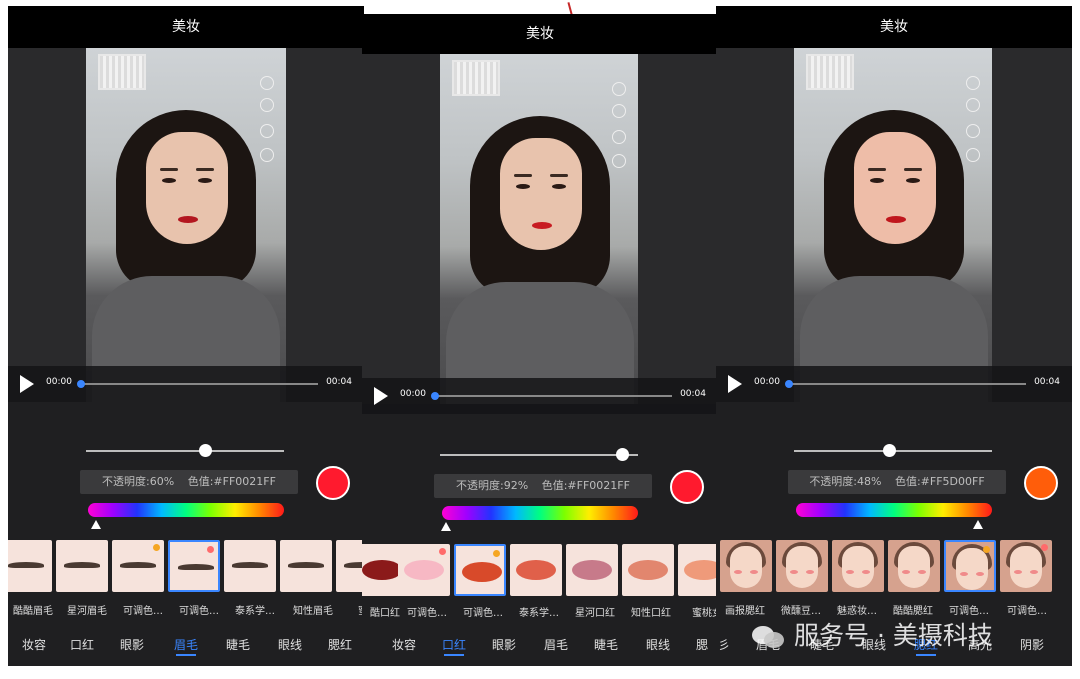 The height and width of the screenshot is (679, 1080). What do you see at coordinates (939, 481) in the screenshot?
I see `color-value-readout: 色值:#FF5D00FF` at bounding box center [939, 481].